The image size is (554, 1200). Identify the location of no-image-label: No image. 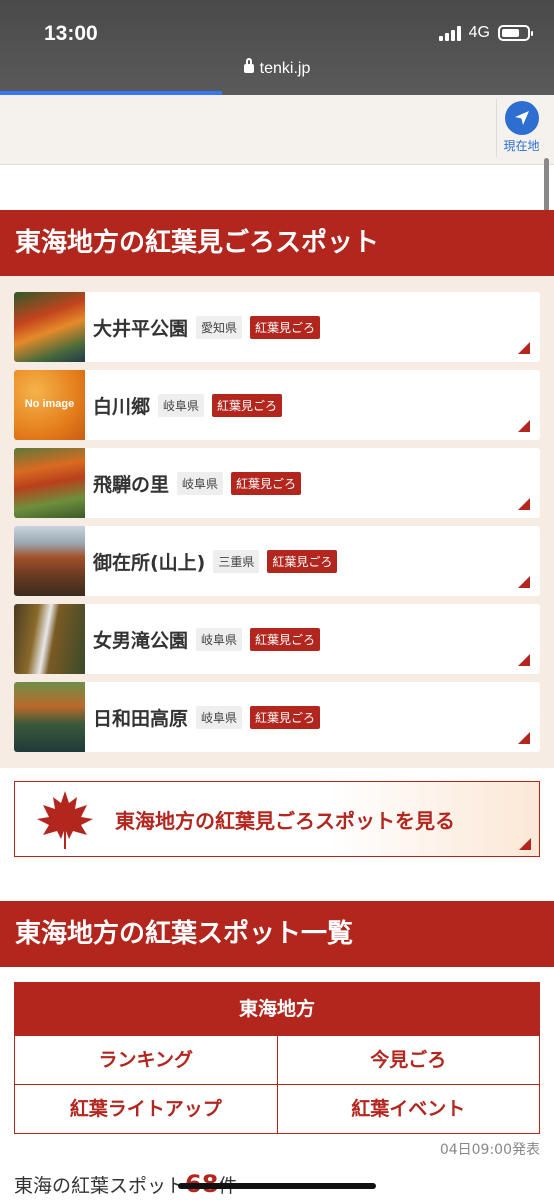
(49, 404).